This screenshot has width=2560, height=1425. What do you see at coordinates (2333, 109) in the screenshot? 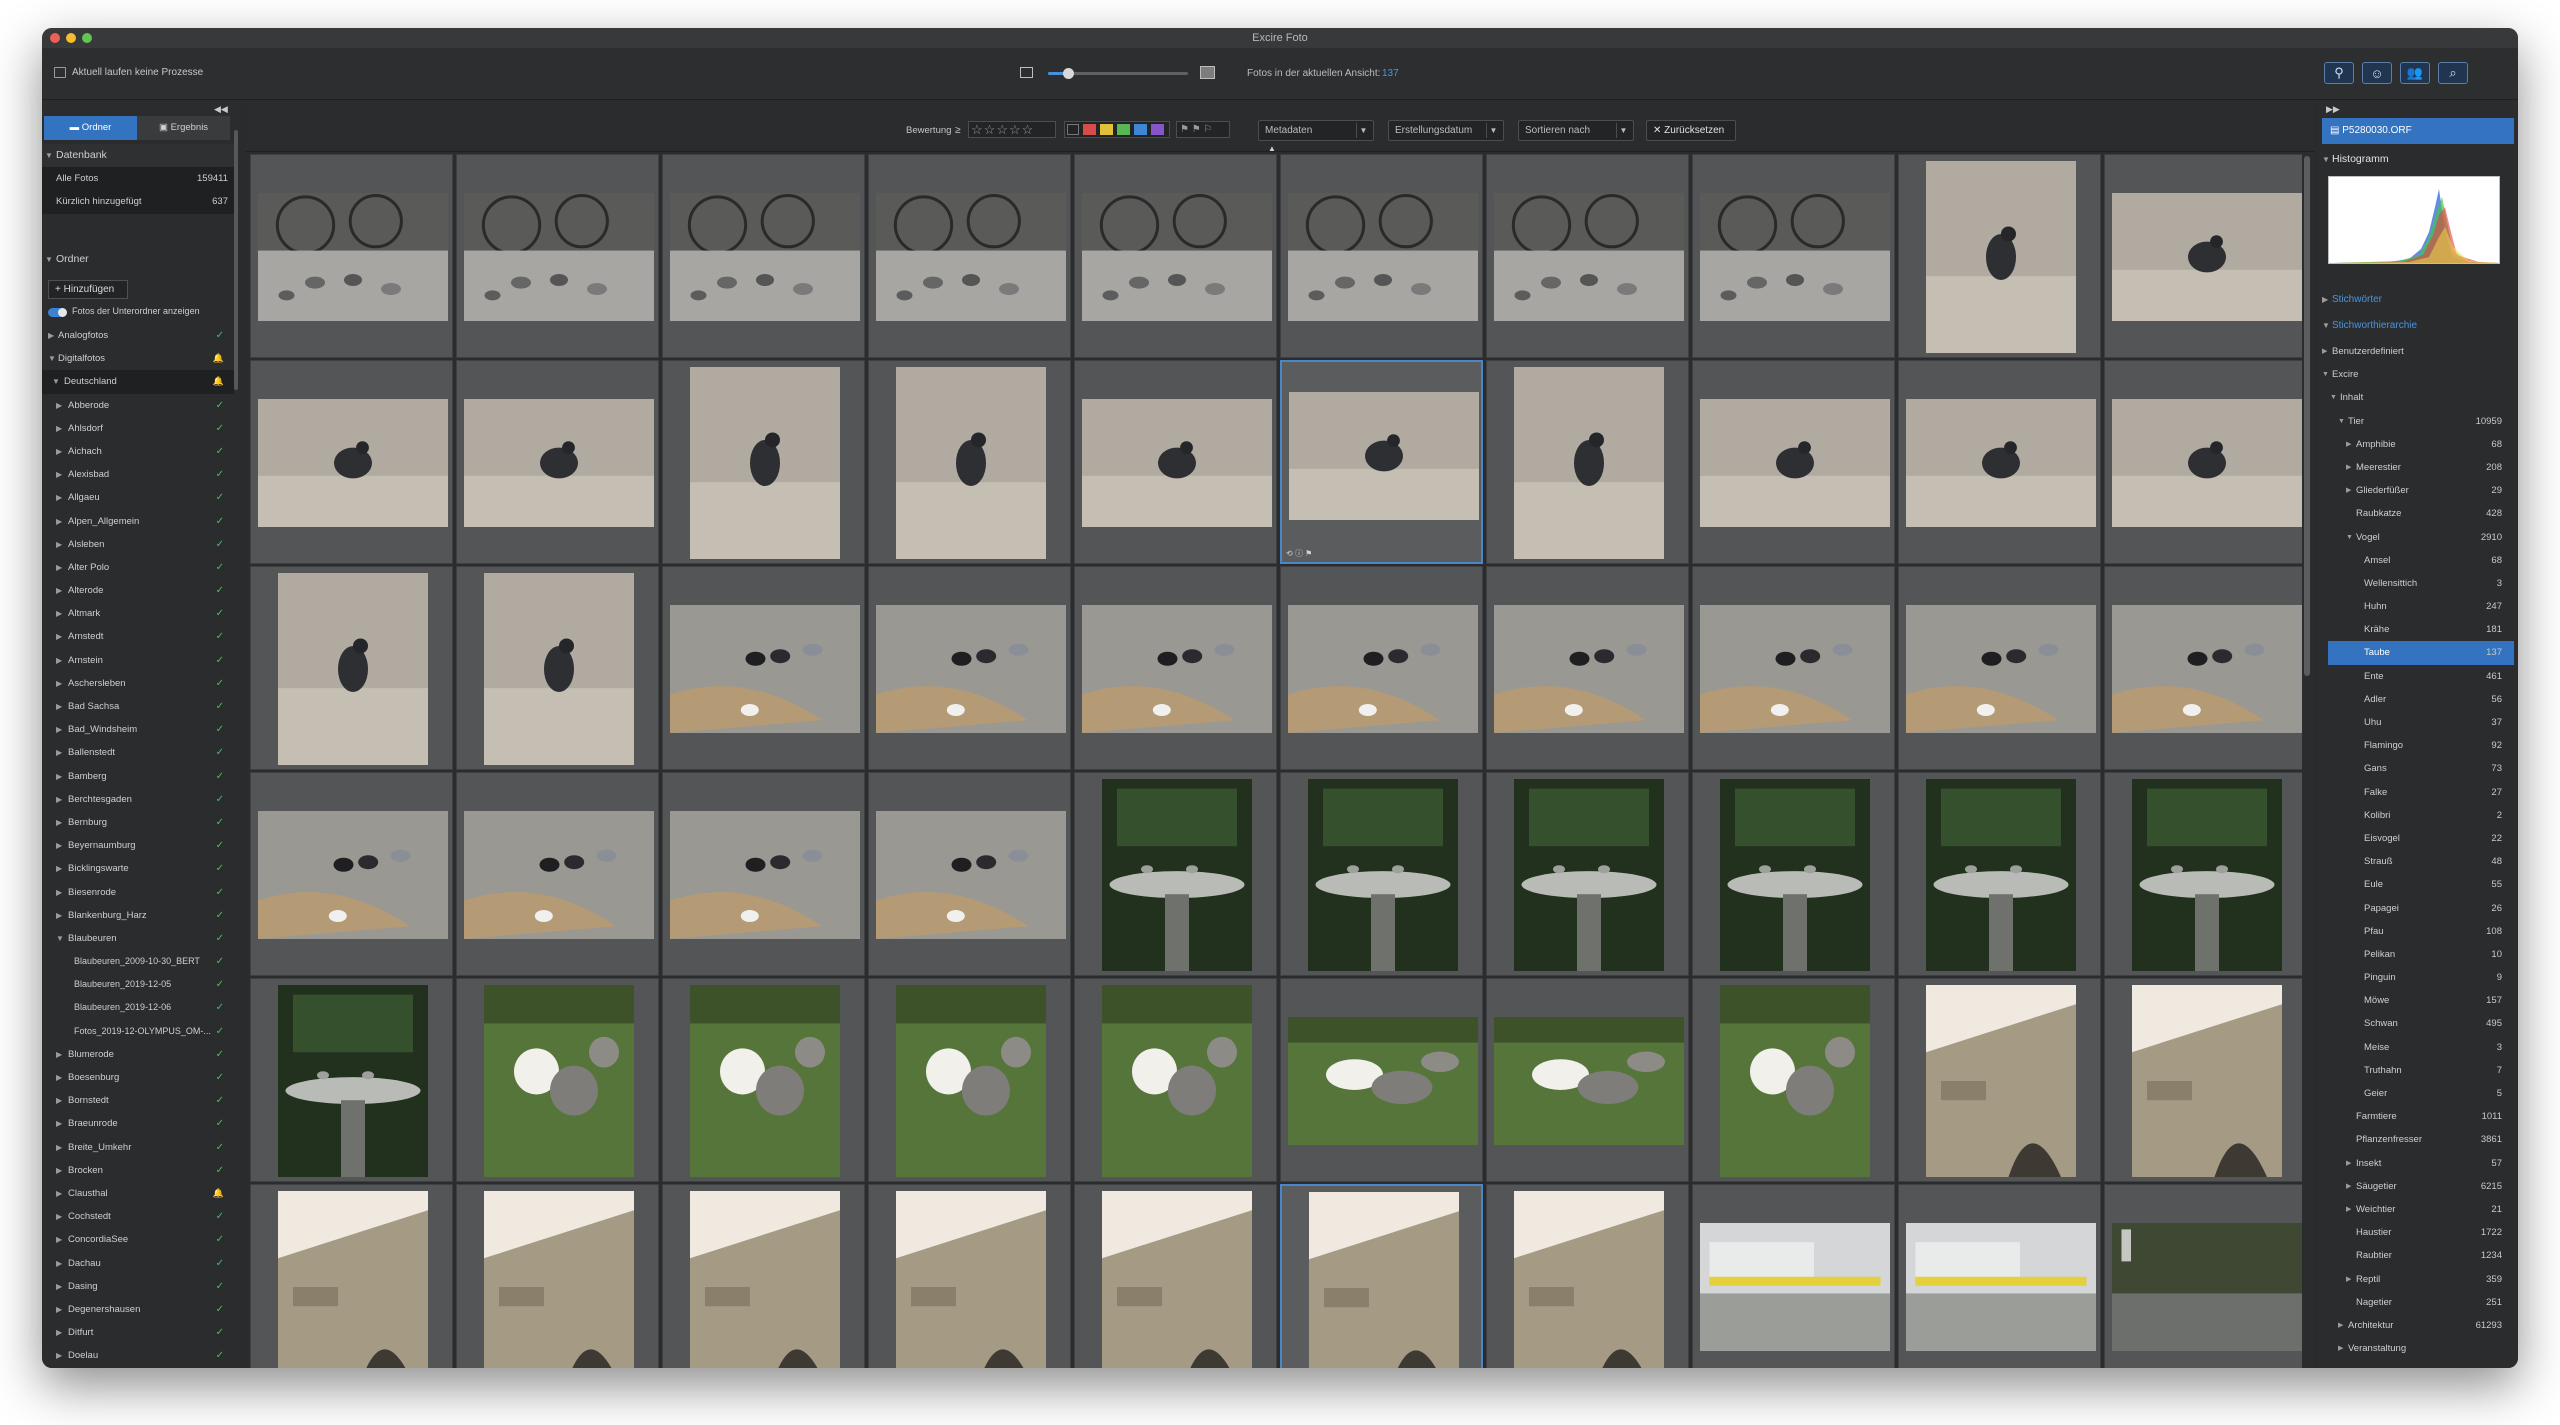
I see `collapse-right-icon: ▶▶` at bounding box center [2333, 109].